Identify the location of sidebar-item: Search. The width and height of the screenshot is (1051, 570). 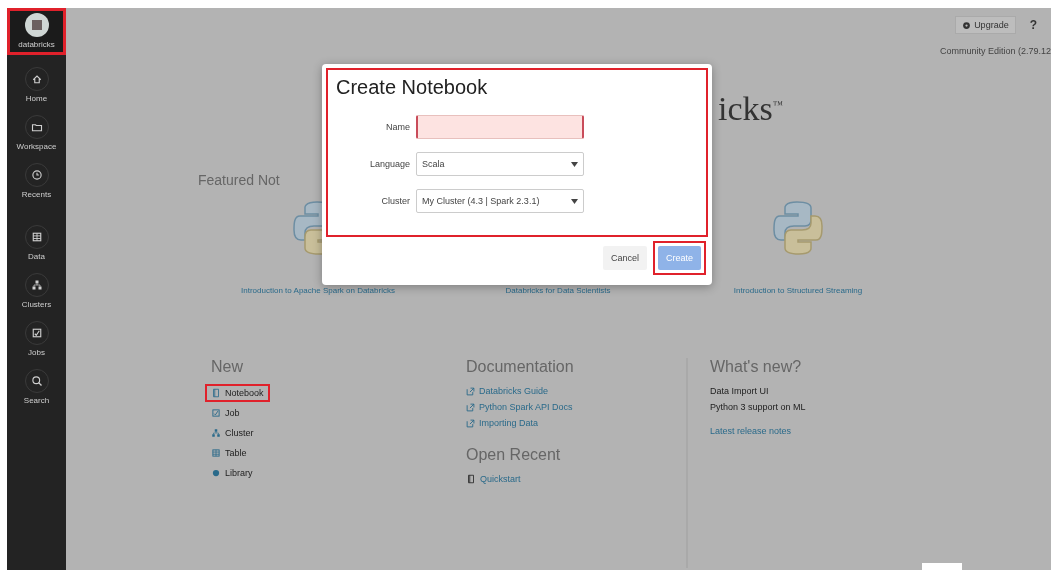
(36, 387).